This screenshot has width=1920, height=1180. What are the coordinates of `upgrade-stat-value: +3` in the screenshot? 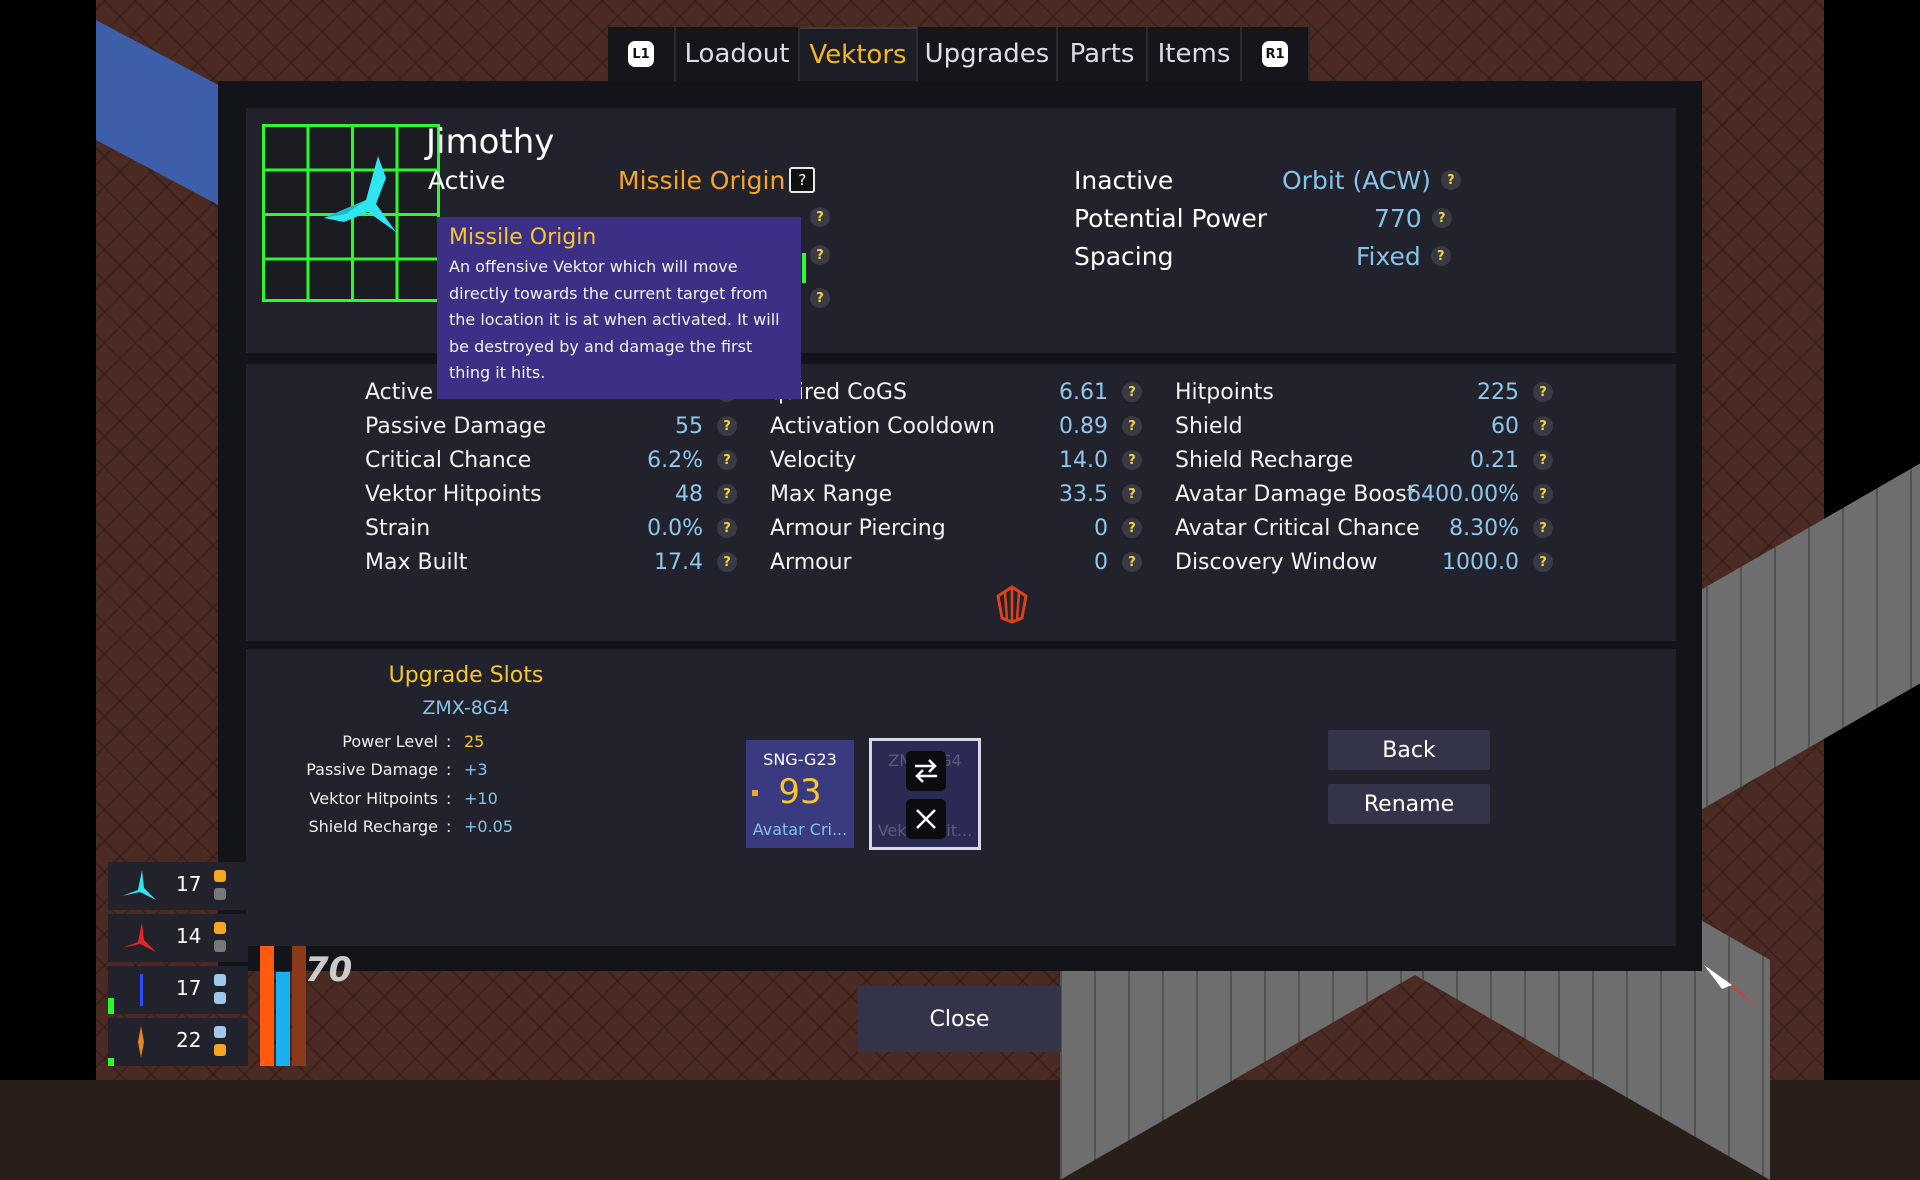 It's located at (476, 769).